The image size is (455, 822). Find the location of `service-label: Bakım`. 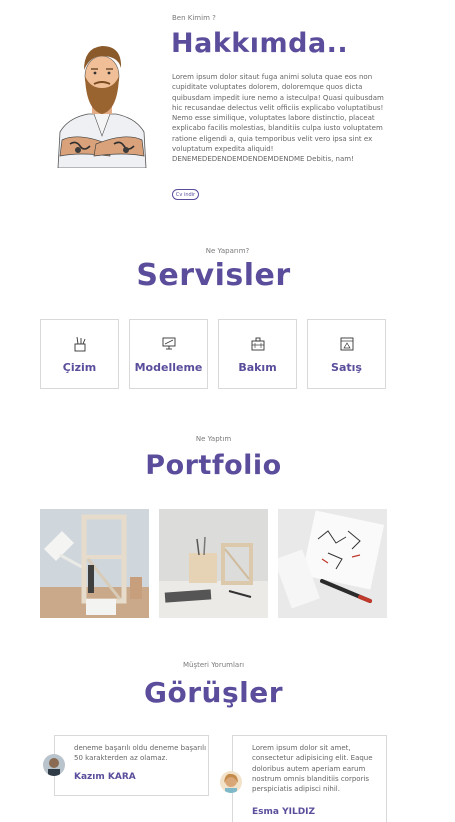

service-label: Bakım is located at coordinates (257, 367).